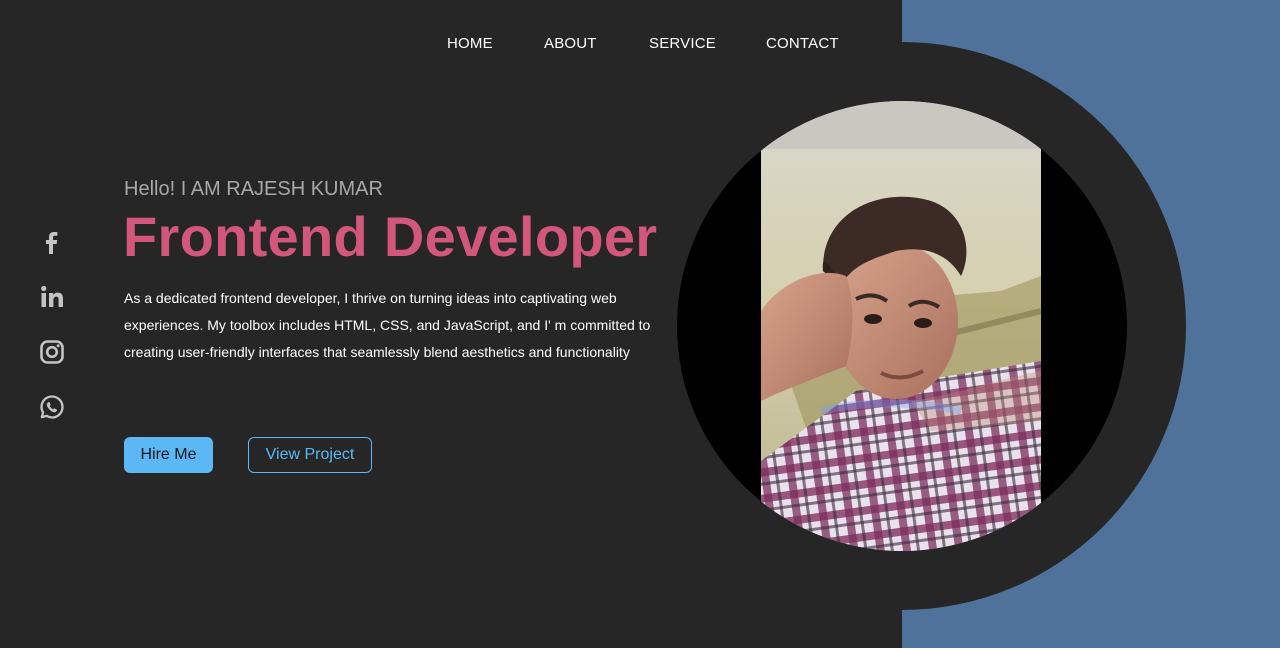  Describe the element at coordinates (390, 236) in the screenshot. I see `hero-title: Frontend Developer` at that location.